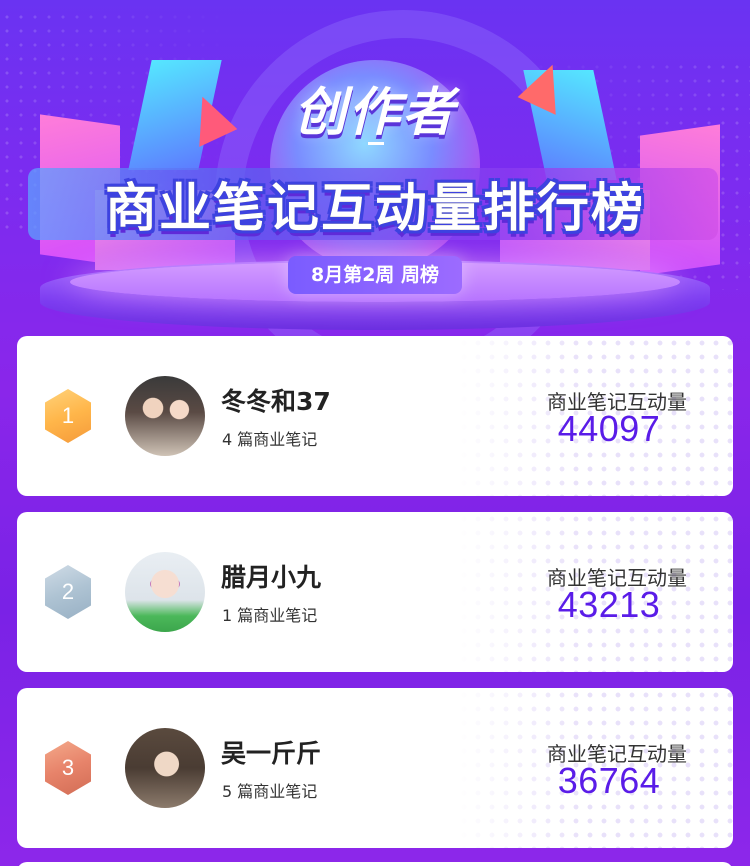  Describe the element at coordinates (374, 113) in the screenshot. I see `banner-title: 创作者` at that location.